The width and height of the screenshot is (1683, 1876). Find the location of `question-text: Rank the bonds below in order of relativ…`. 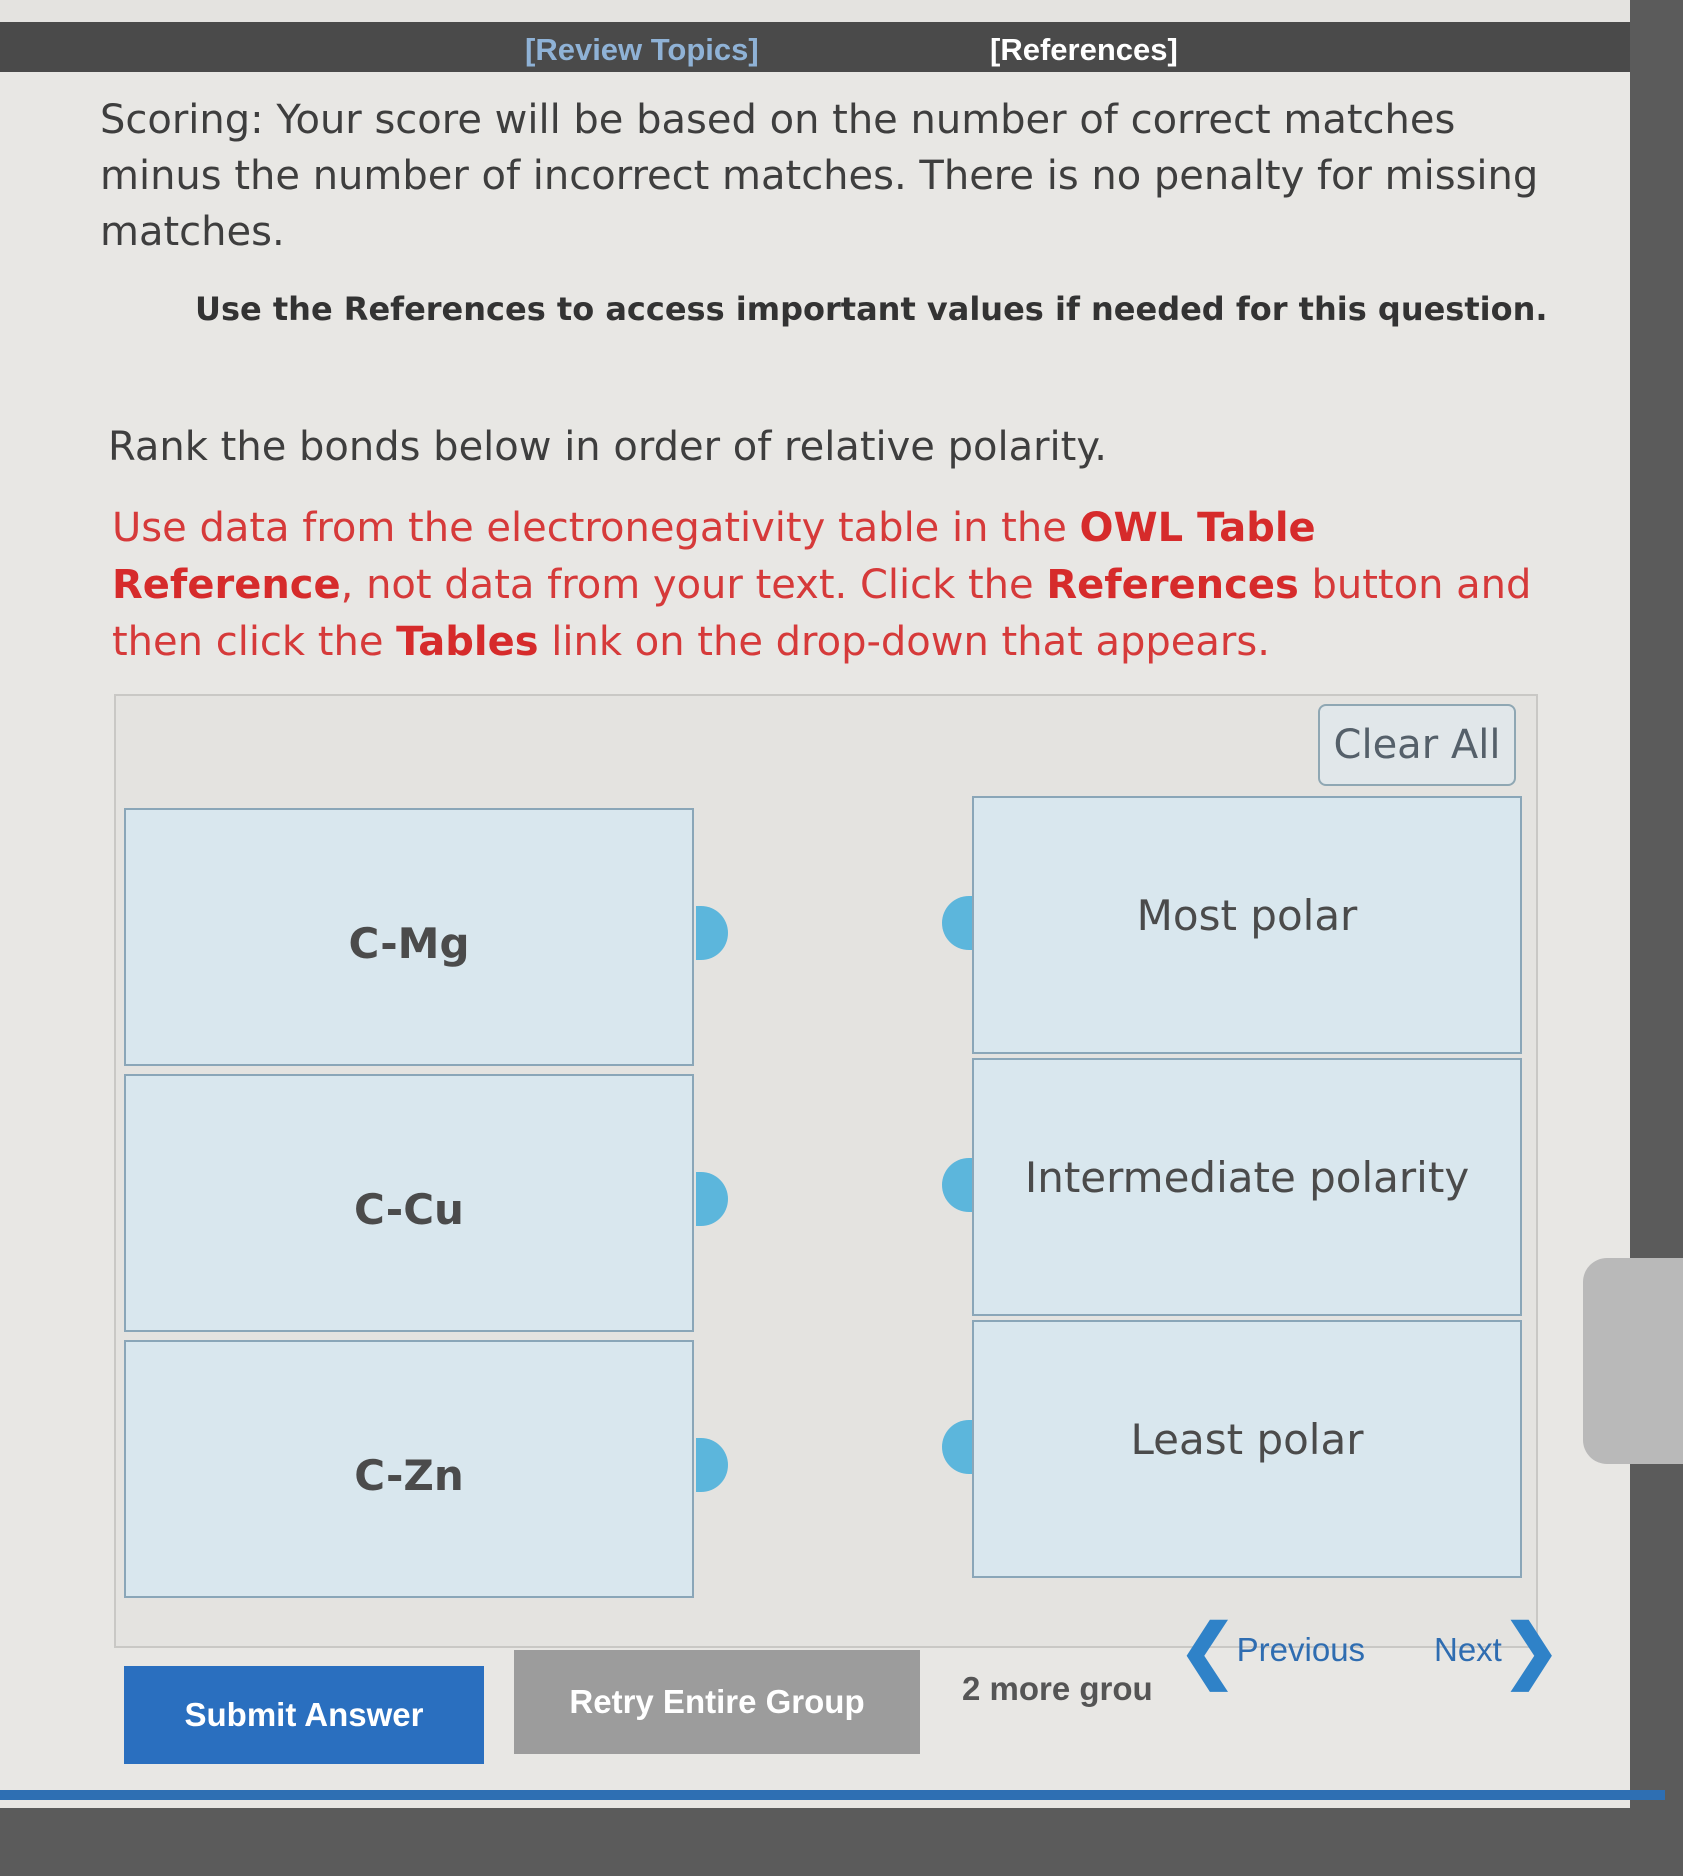

question-text: Rank the bonds below in order of relativ… is located at coordinates (608, 447).